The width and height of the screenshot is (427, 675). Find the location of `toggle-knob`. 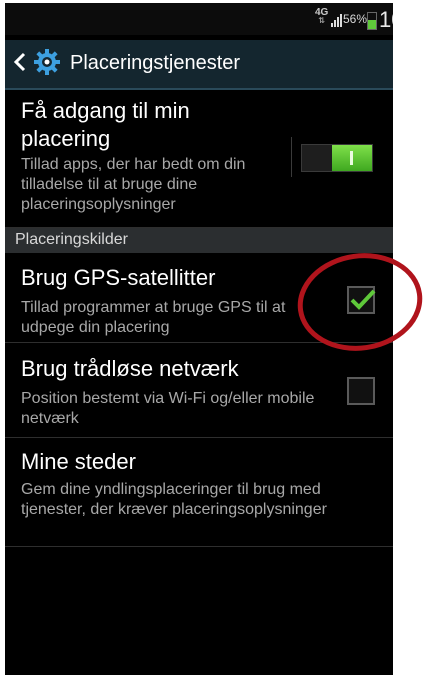

toggle-knob is located at coordinates (352, 158).